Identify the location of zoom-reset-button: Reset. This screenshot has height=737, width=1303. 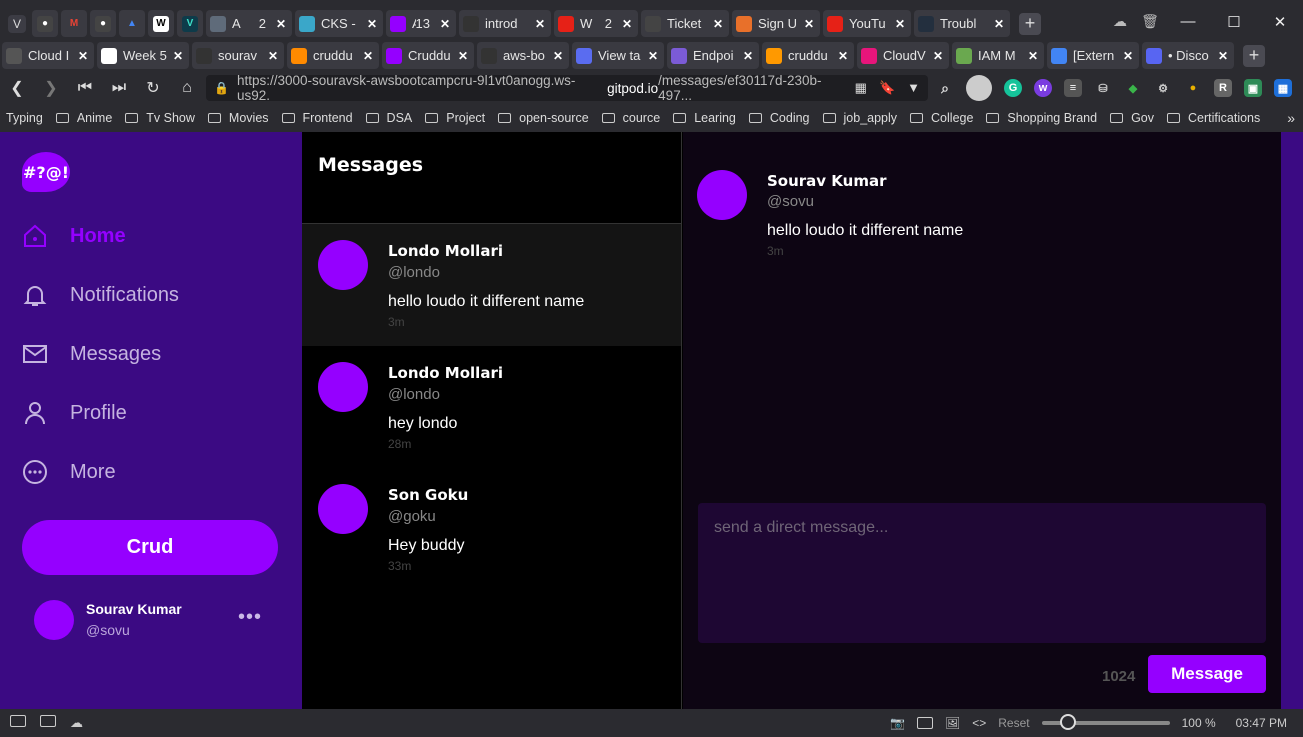
(1013, 723).